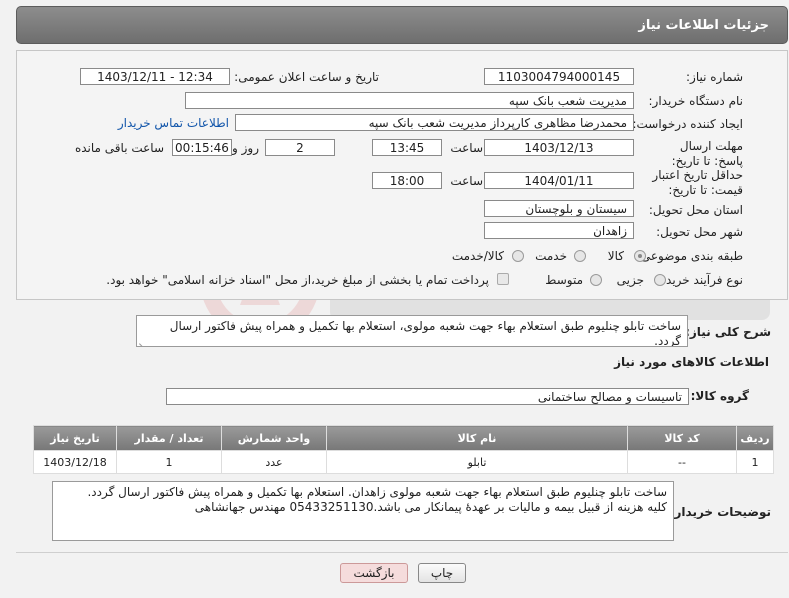 Image resolution: width=789 pixels, height=598 pixels. I want to click on cell-row: 1, so click(755, 462).